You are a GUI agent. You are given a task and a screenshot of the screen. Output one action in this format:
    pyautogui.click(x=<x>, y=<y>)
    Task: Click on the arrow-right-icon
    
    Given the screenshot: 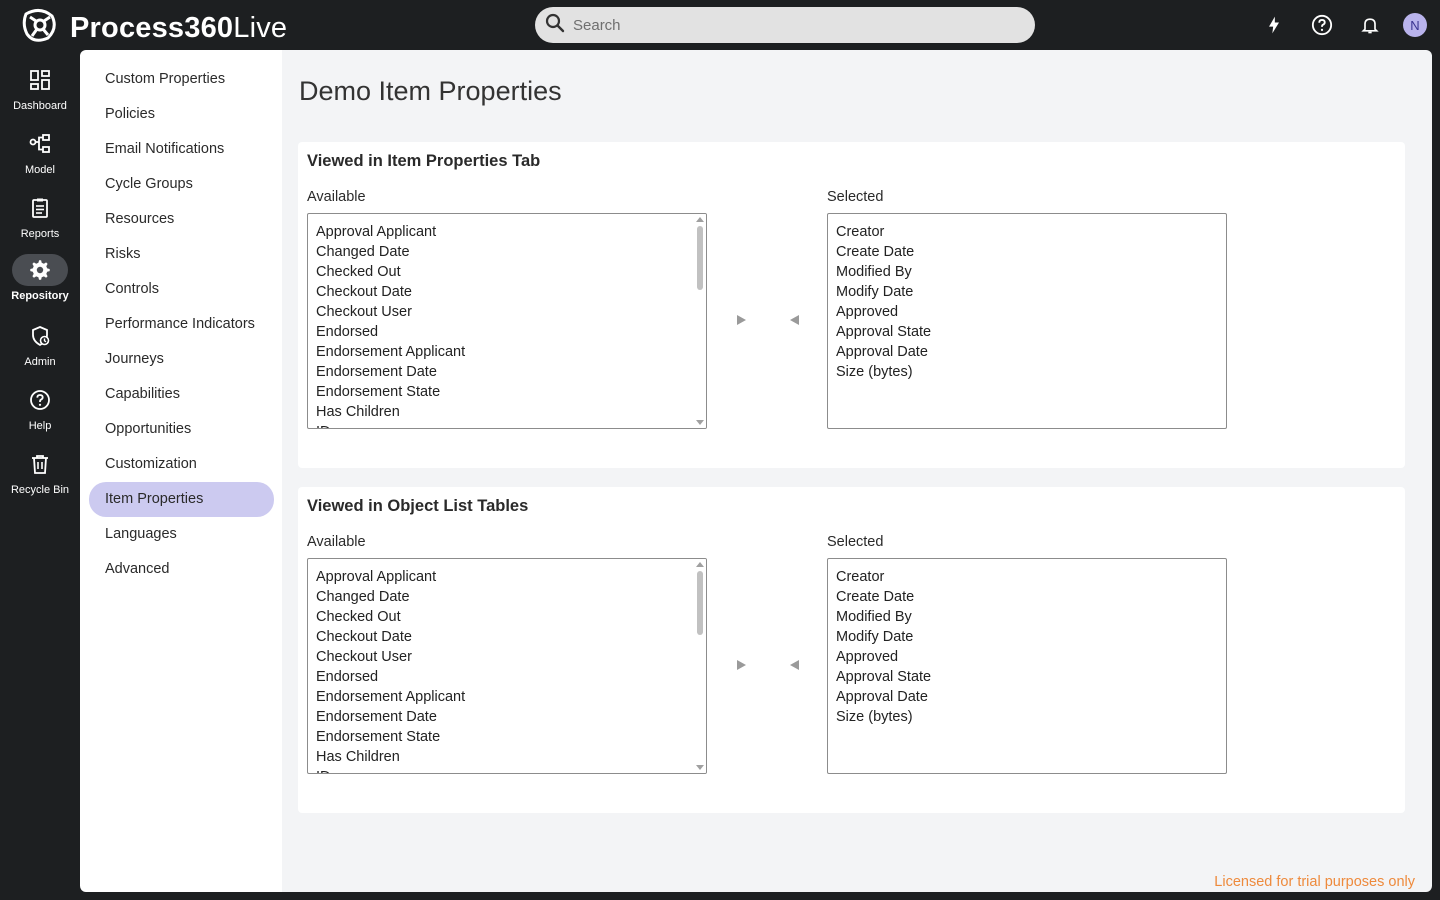 What is the action you would take?
    pyautogui.click(x=741, y=665)
    